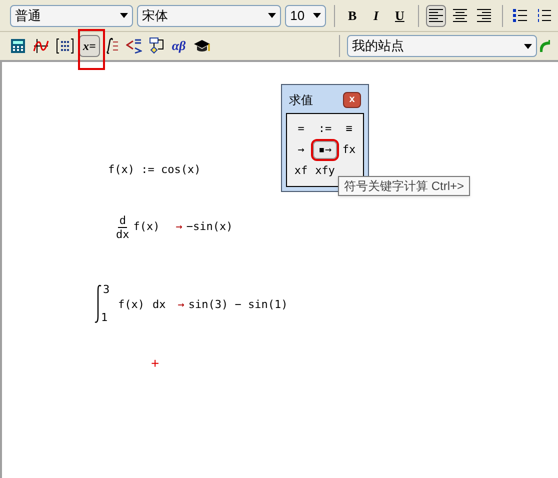  What do you see at coordinates (111, 46) in the screenshot?
I see `integral-icon` at bounding box center [111, 46].